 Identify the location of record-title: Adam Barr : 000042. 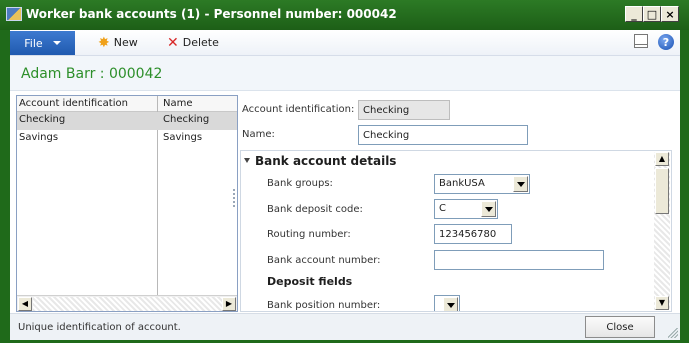
(92, 74).